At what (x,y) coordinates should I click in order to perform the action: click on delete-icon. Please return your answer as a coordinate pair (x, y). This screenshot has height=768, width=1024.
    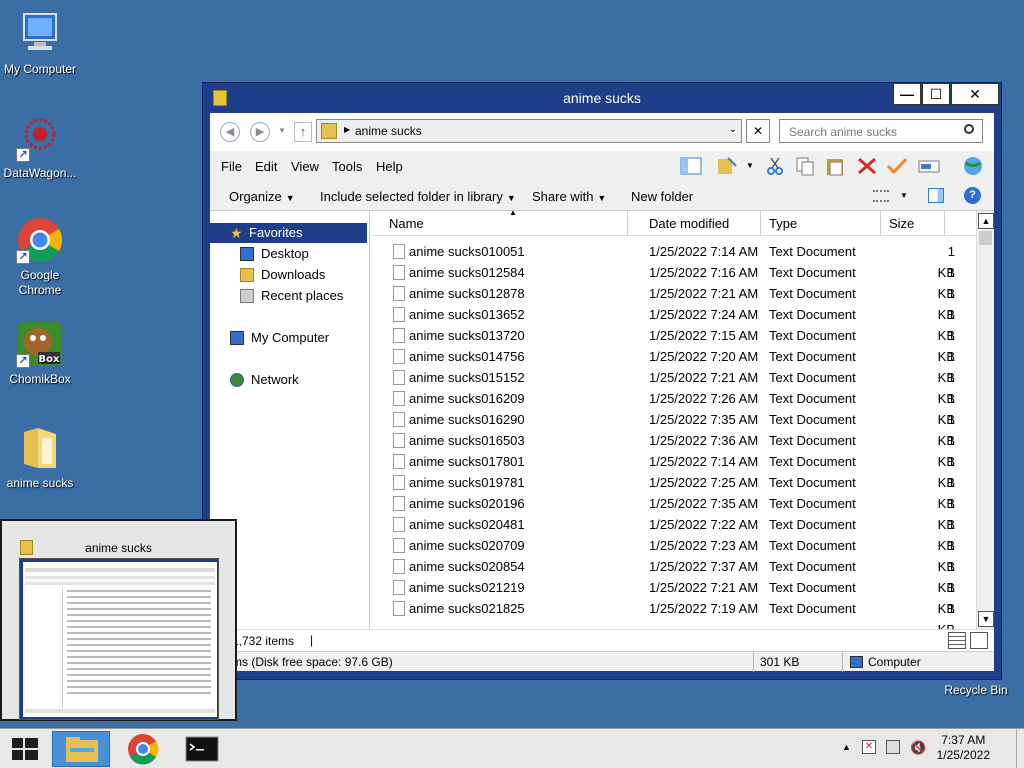
    Looking at the image, I should click on (867, 166).